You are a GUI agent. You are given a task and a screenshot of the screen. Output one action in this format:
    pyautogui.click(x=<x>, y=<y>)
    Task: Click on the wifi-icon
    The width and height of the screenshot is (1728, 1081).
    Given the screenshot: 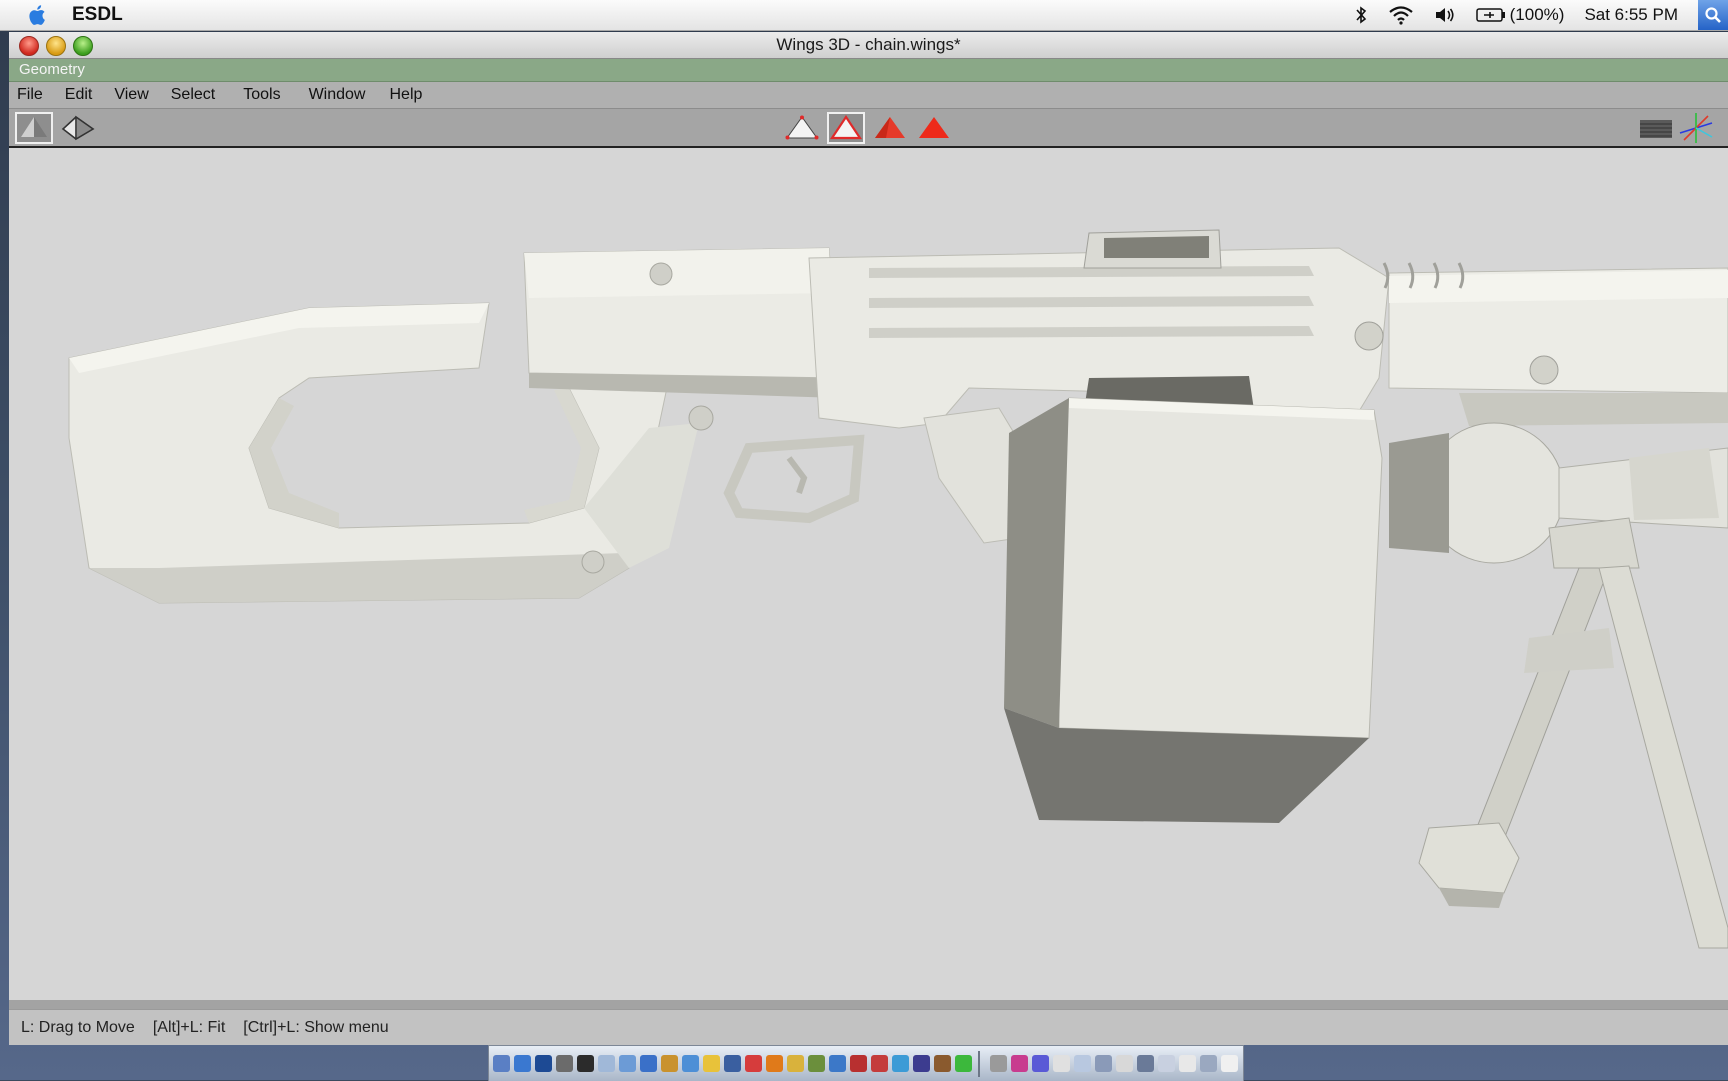 What is the action you would take?
    pyautogui.click(x=1401, y=15)
    